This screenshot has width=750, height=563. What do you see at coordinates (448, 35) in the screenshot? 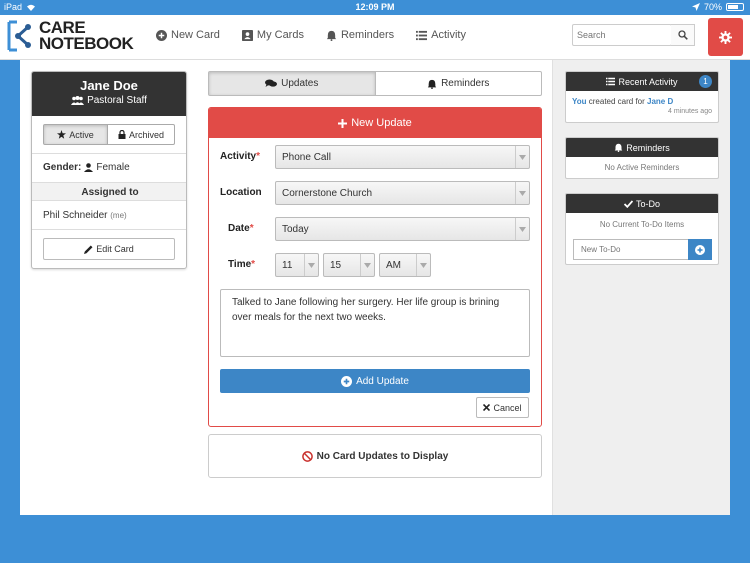
I see `nav-activity-label: Activity` at bounding box center [448, 35].